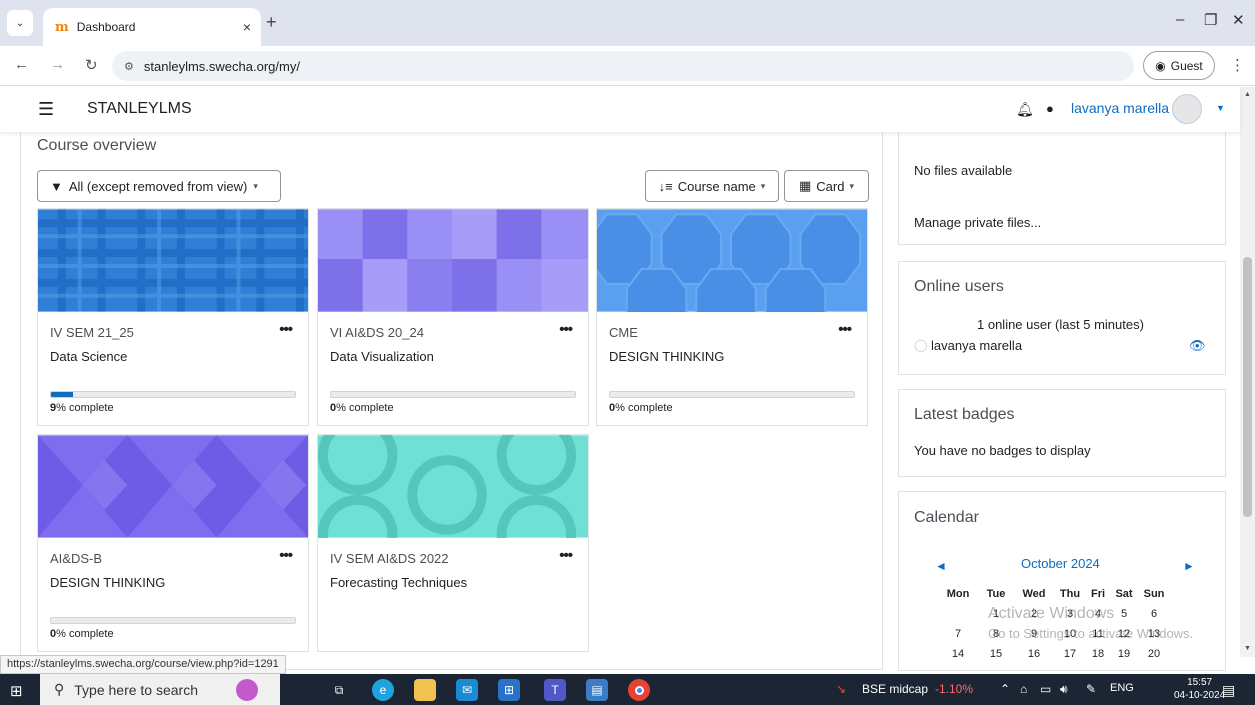 The height and width of the screenshot is (705, 1255). I want to click on course-overview-title: Course overview, so click(97, 145).